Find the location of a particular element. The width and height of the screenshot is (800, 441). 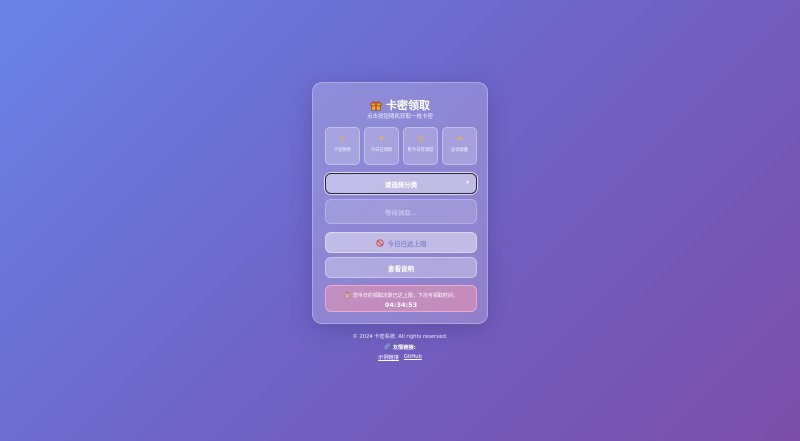

notice-message: 您今日的领取次数已达上限，下次可领取时间： is located at coordinates (405, 296).